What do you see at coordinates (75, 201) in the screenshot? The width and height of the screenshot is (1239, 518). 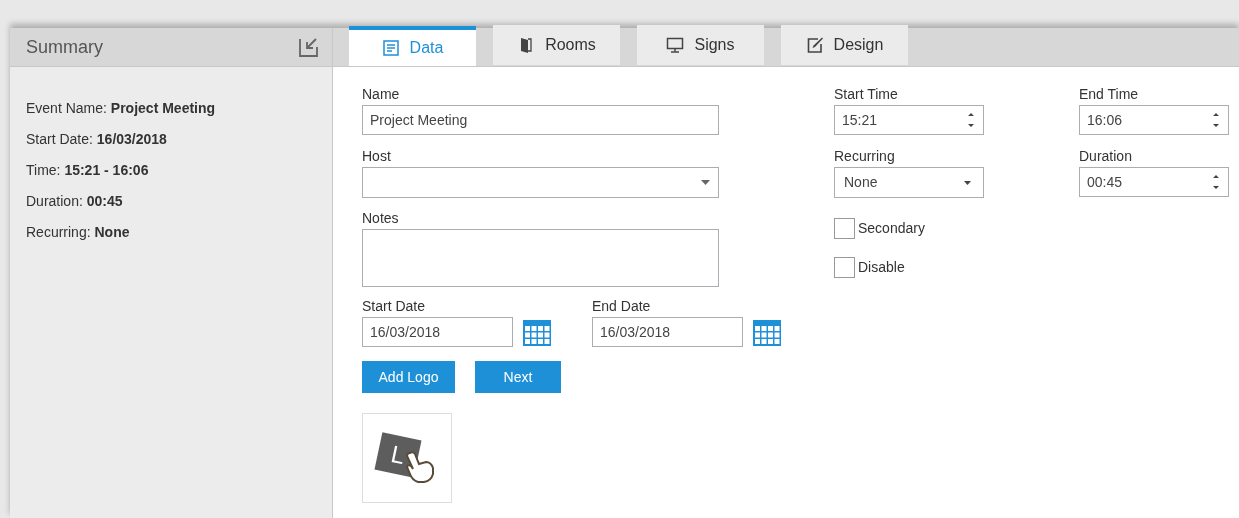 I see `summary-line: Duration: 00:45` at bounding box center [75, 201].